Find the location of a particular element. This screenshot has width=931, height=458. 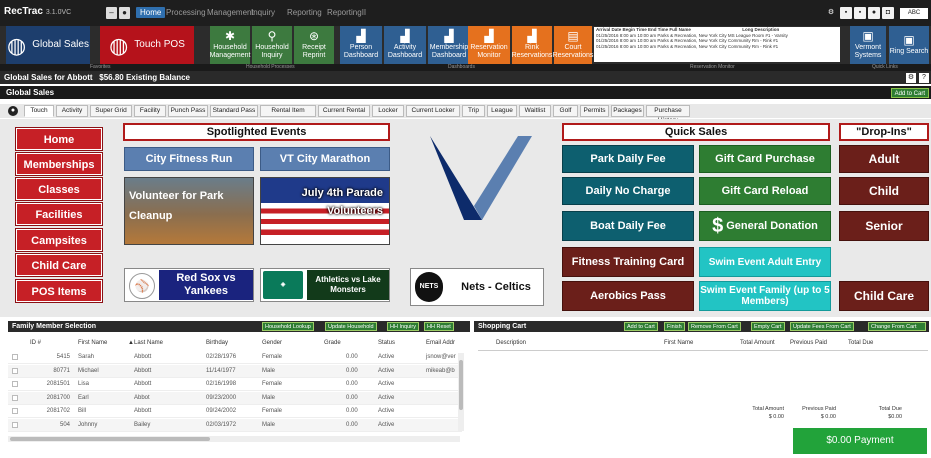

nav-child-care: Child Care is located at coordinates (59, 265).